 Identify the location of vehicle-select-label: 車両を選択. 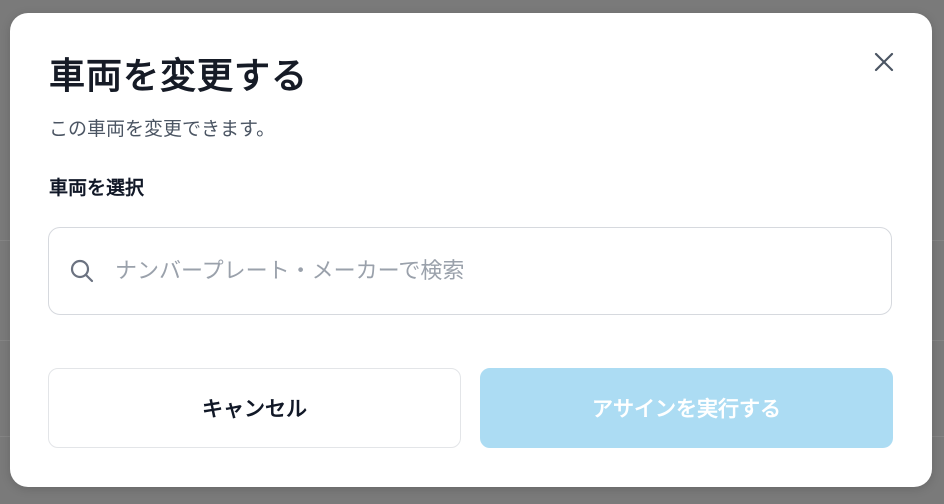
(97, 188).